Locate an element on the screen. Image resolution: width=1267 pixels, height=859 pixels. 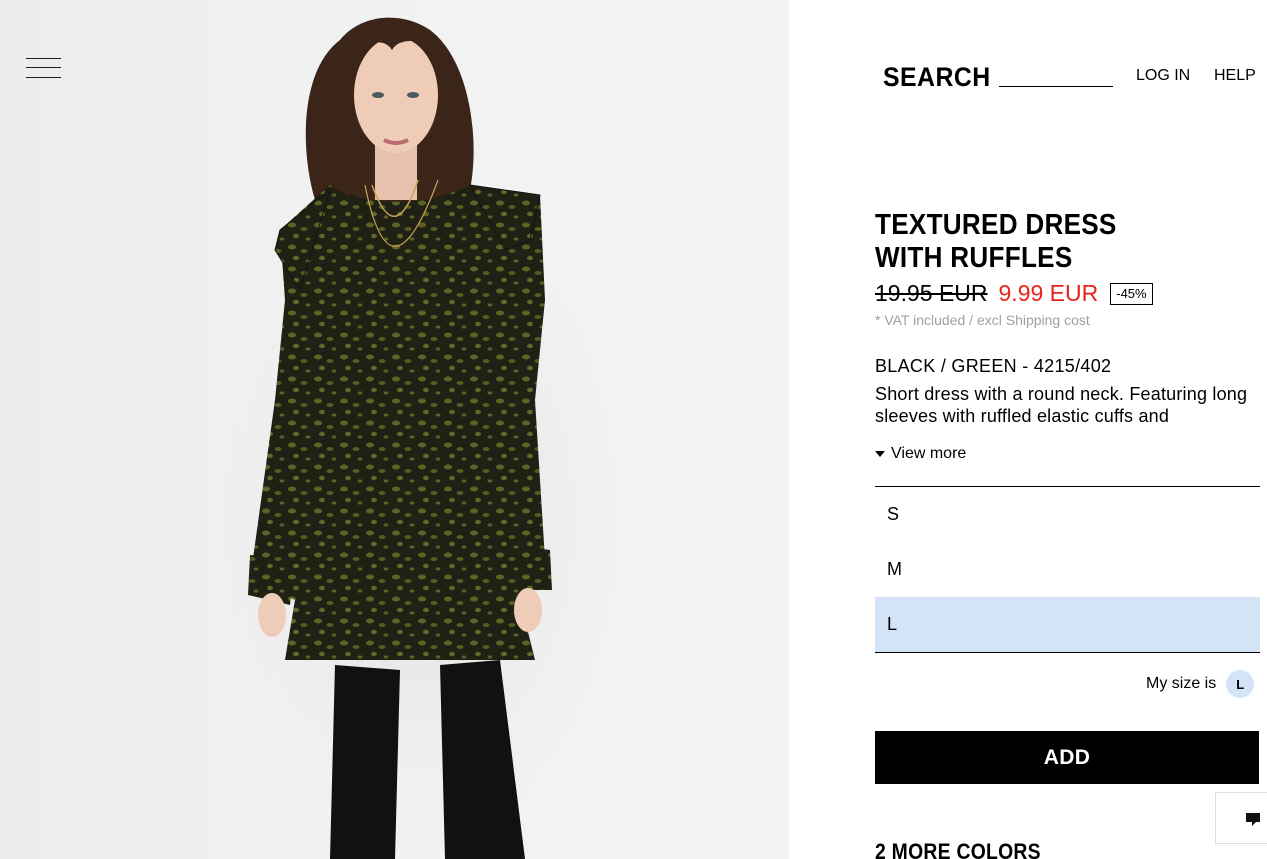
original-price: 19.95 EUR is located at coordinates (931, 293).